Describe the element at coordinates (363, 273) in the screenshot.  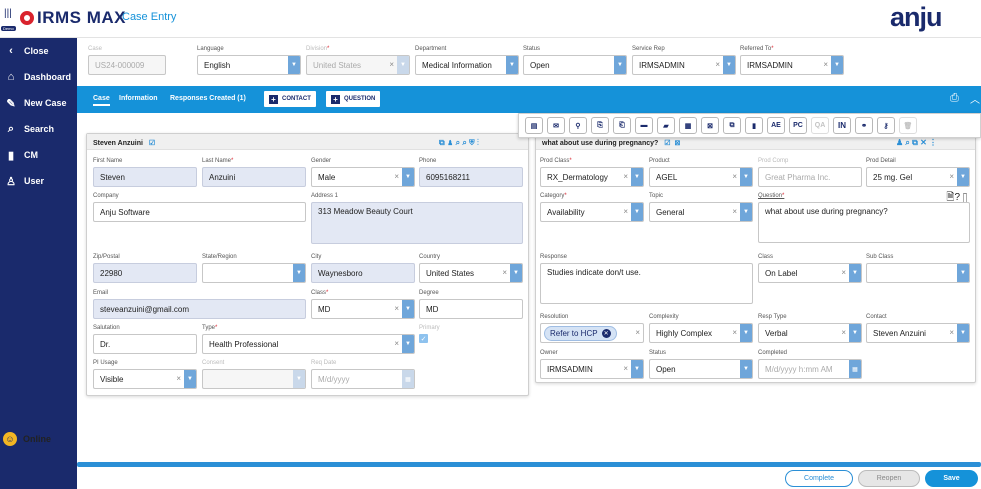
I see `city-input: Waynesboro` at that location.